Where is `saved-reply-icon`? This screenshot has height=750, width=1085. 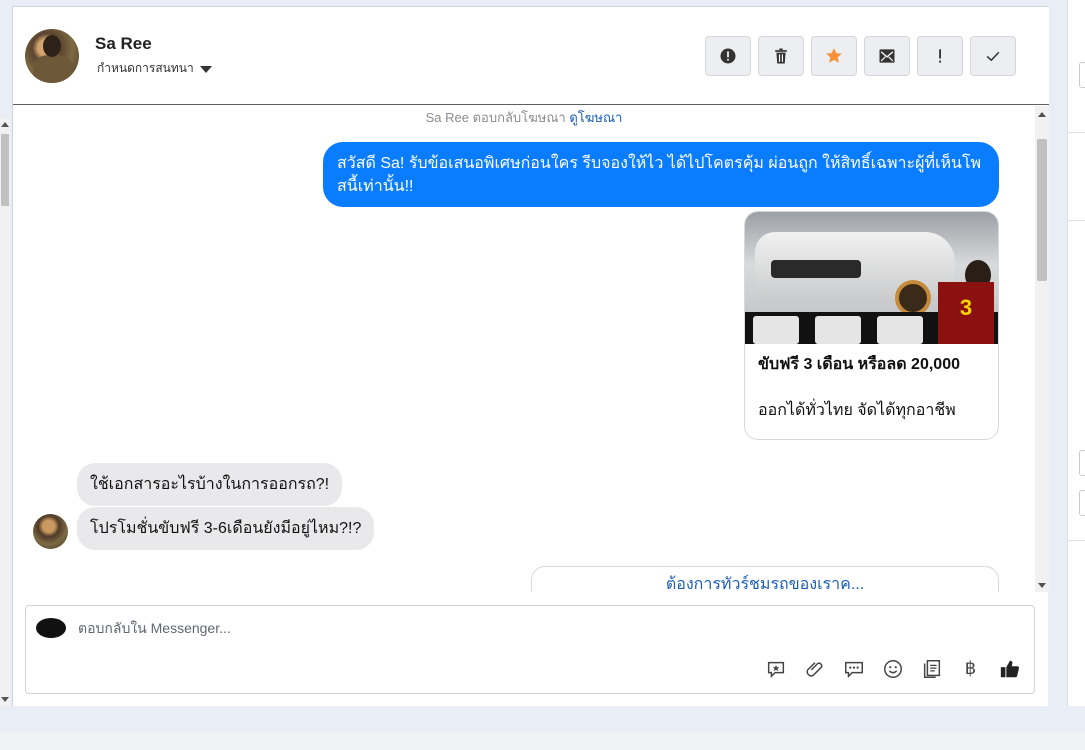
saved-reply-icon is located at coordinates (775, 669).